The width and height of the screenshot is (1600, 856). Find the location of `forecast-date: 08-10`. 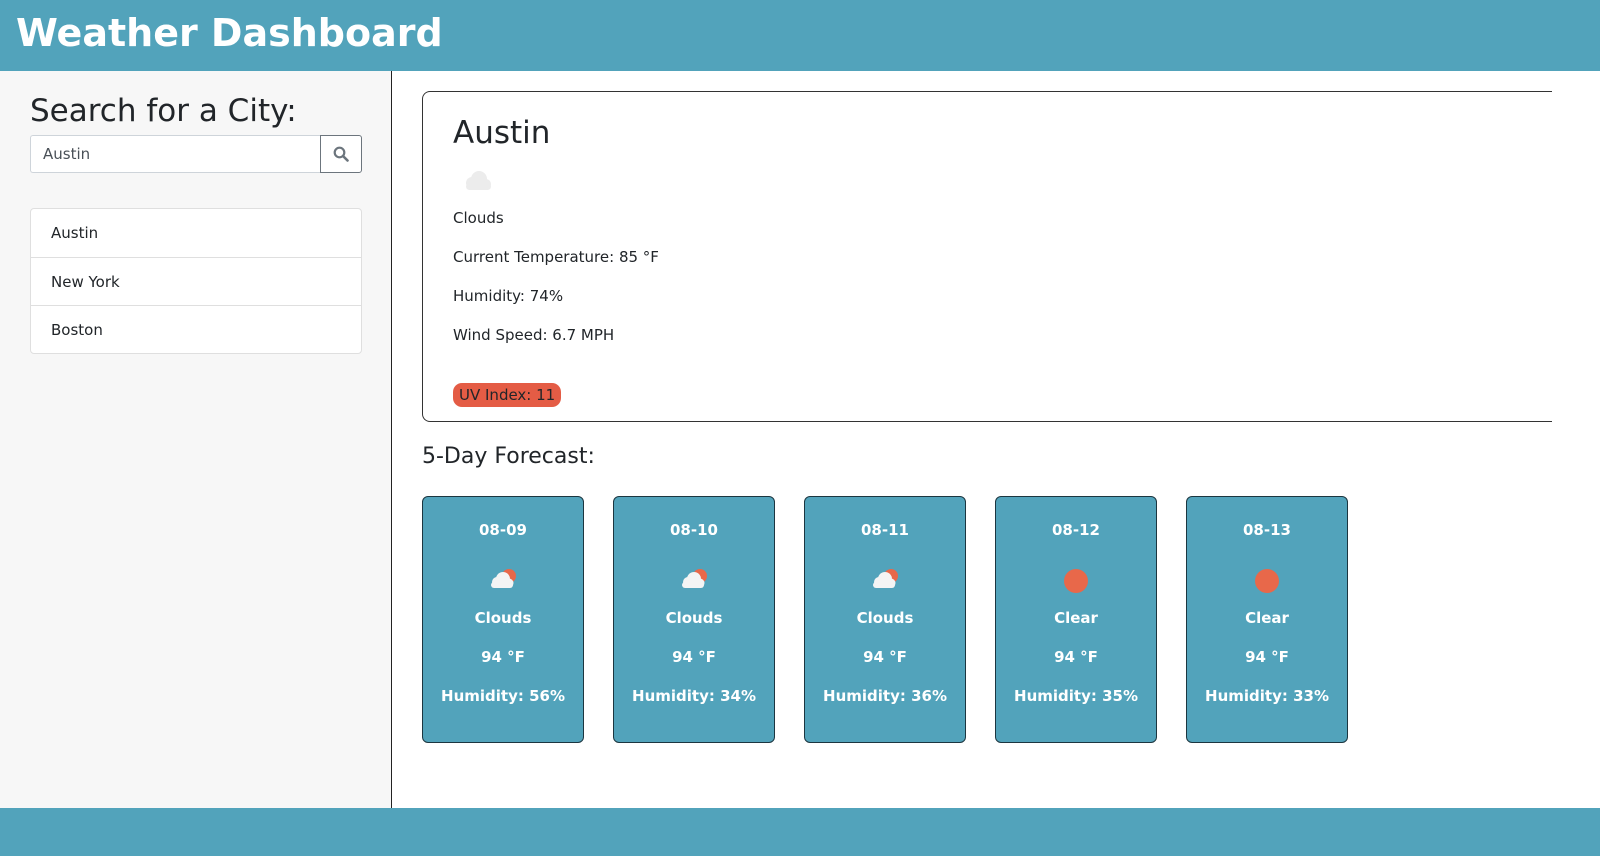

forecast-date: 08-10 is located at coordinates (694, 530).